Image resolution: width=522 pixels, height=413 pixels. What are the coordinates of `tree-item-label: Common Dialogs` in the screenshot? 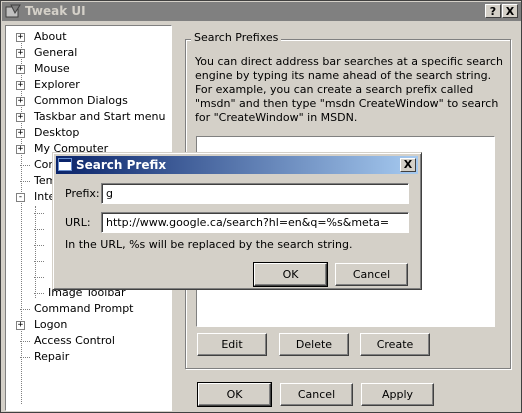 It's located at (81, 100).